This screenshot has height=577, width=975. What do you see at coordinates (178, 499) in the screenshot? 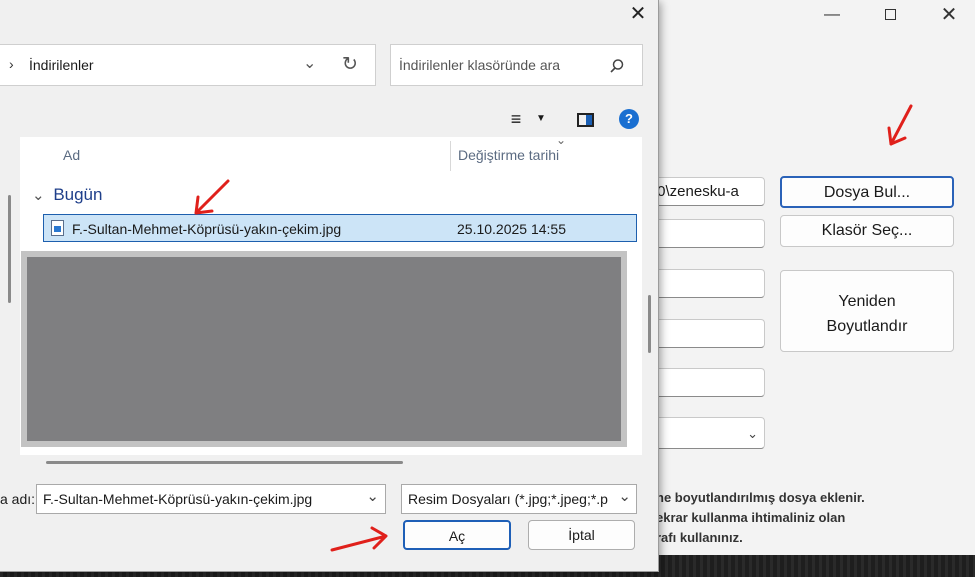
I see `filename-value: F.-Sultan-Mehmet-Köprüsü-yakın-çekim.jpg` at bounding box center [178, 499].